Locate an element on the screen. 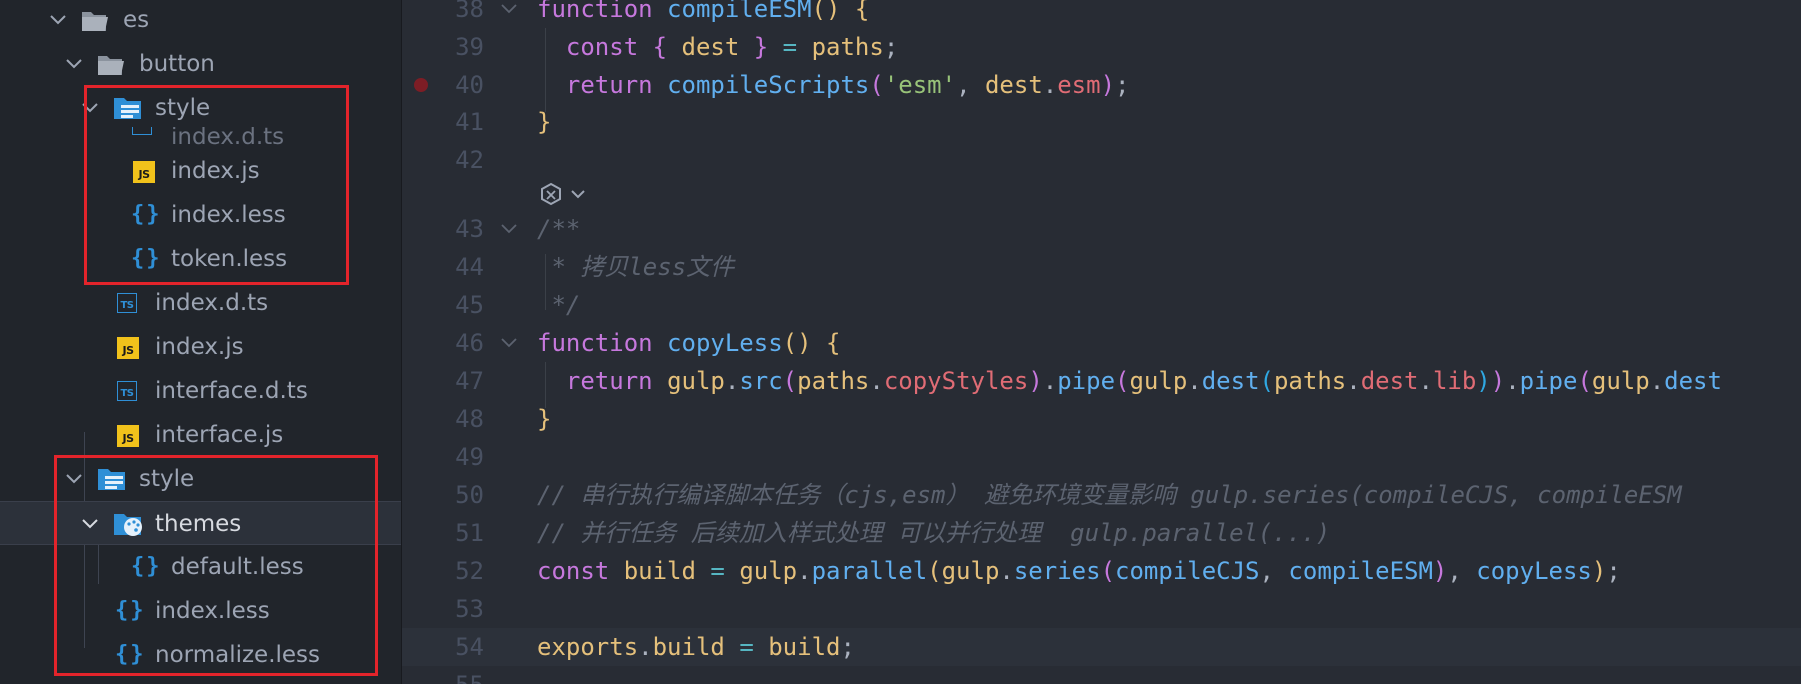  tree-item-label: default.less is located at coordinates (237, 567).